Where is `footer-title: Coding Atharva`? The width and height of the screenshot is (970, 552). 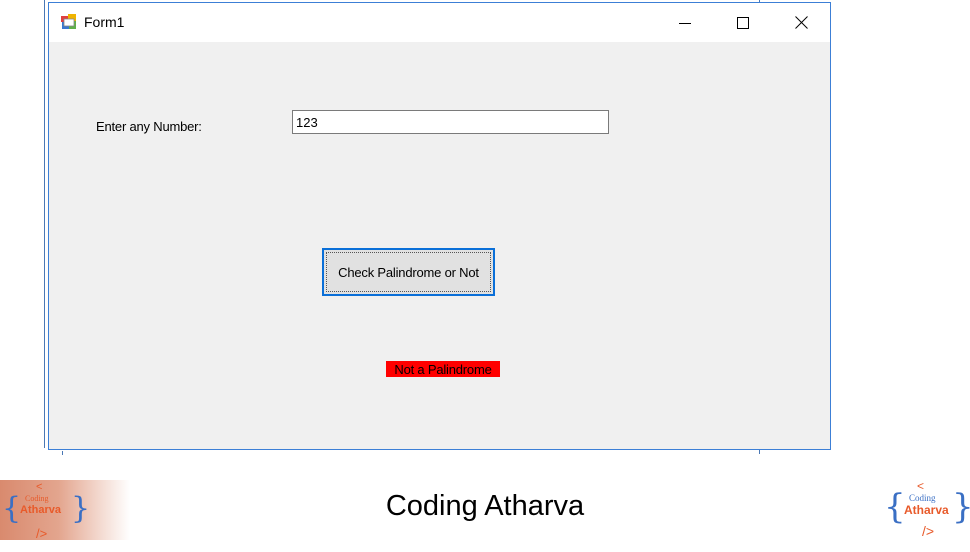 footer-title: Coding Atharva is located at coordinates (485, 506).